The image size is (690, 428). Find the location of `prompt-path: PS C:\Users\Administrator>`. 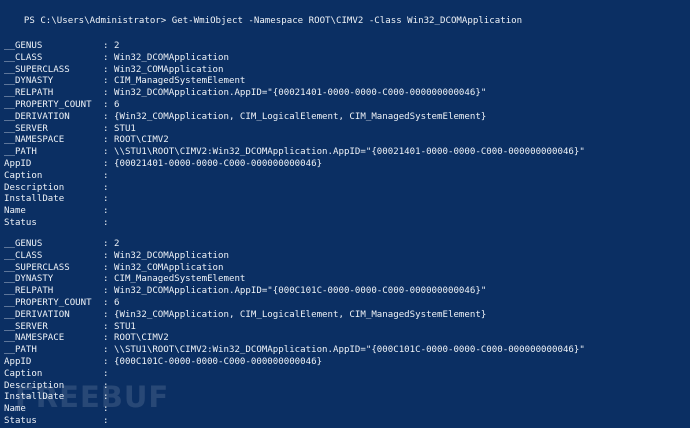

prompt-path: PS C:\Users\Administrator> is located at coordinates (95, 21).